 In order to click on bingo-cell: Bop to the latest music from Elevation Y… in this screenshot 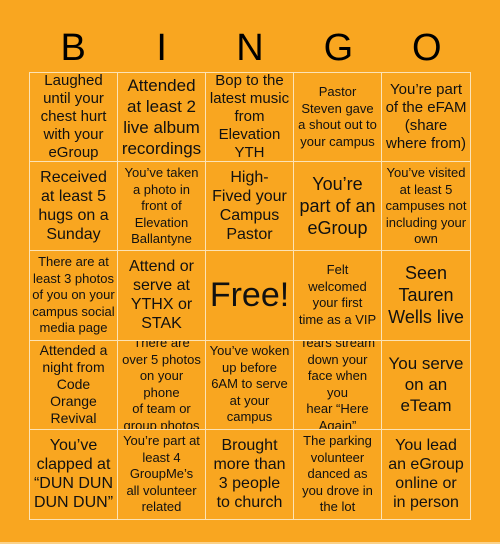, I will do `click(250, 118)`.